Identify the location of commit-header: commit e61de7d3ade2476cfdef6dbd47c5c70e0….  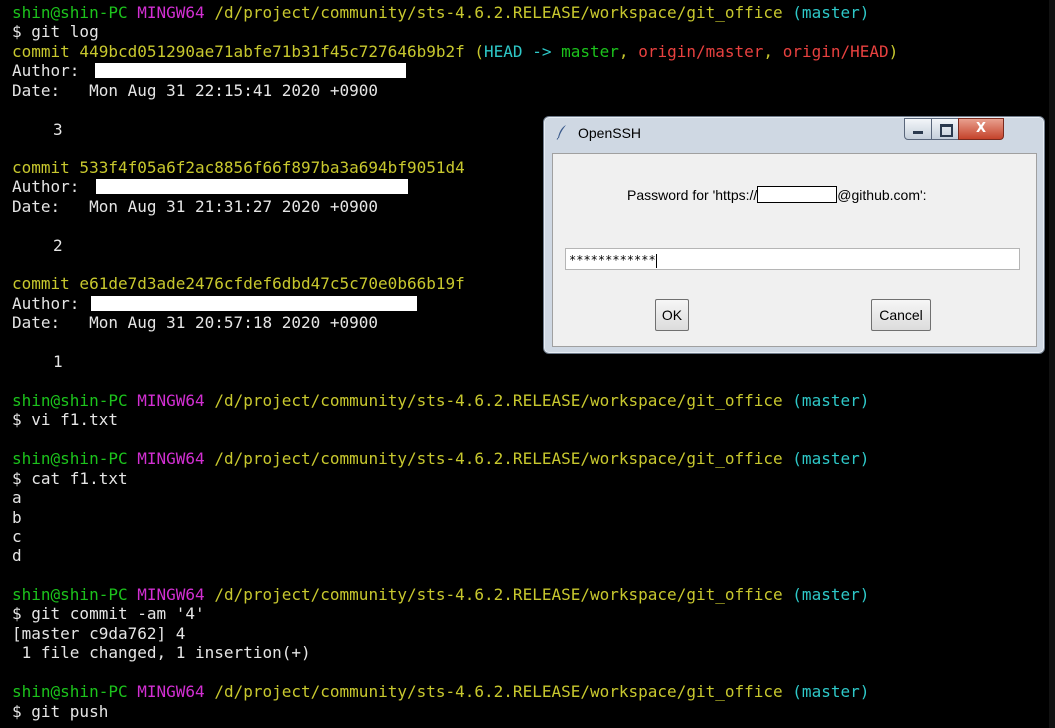
(238, 283).